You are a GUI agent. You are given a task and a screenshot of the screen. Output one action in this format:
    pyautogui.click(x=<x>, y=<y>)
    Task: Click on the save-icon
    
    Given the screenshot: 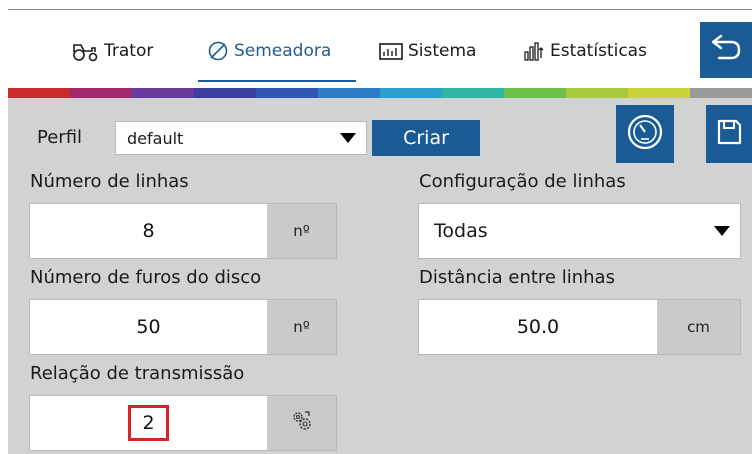 What is the action you would take?
    pyautogui.click(x=729, y=134)
    